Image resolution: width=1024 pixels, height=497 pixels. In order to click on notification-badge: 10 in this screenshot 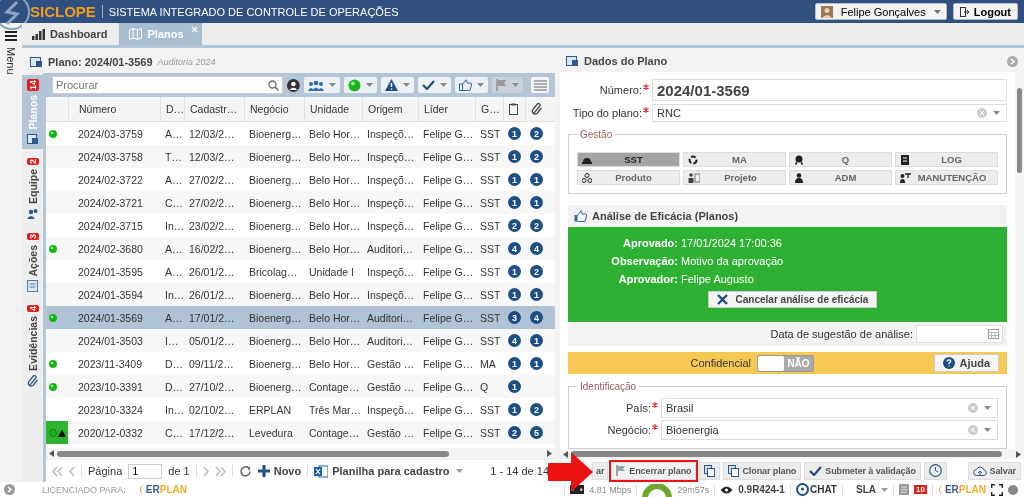, I will do `click(920, 489)`.